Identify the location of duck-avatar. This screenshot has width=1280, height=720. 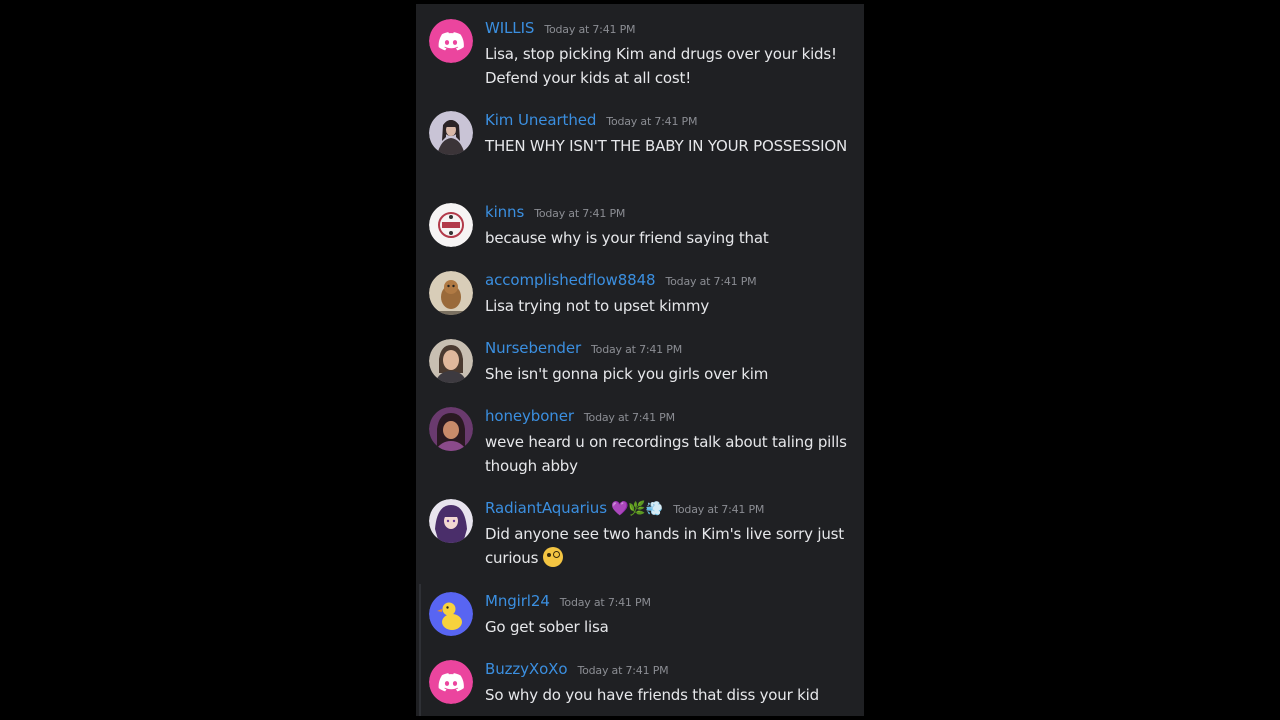
(451, 614).